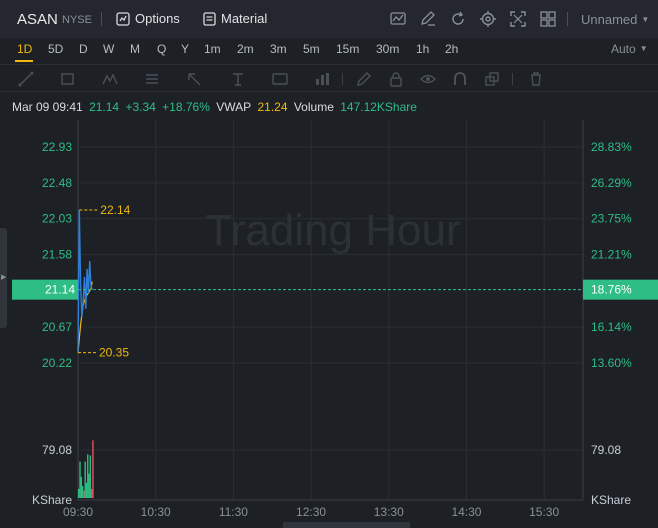 This screenshot has width=658, height=528. What do you see at coordinates (47, 107) in the screenshot?
I see `quote-datetime: Mar 09 09:41` at bounding box center [47, 107].